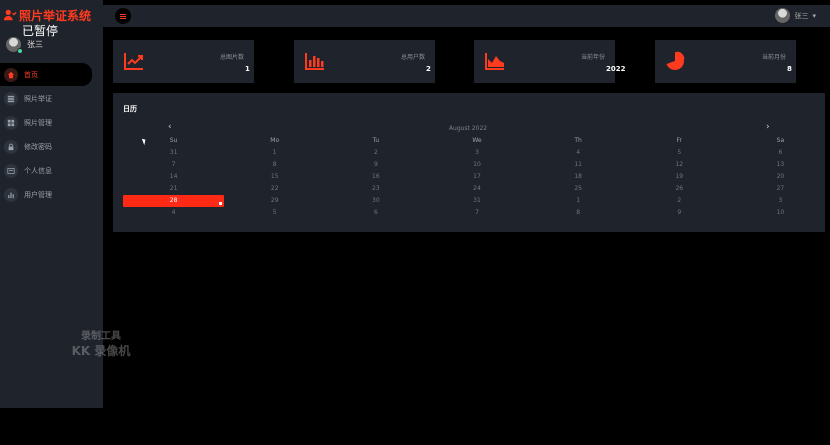  Describe the element at coordinates (375, 177) in the screenshot. I see `calendar-day: 16` at that location.